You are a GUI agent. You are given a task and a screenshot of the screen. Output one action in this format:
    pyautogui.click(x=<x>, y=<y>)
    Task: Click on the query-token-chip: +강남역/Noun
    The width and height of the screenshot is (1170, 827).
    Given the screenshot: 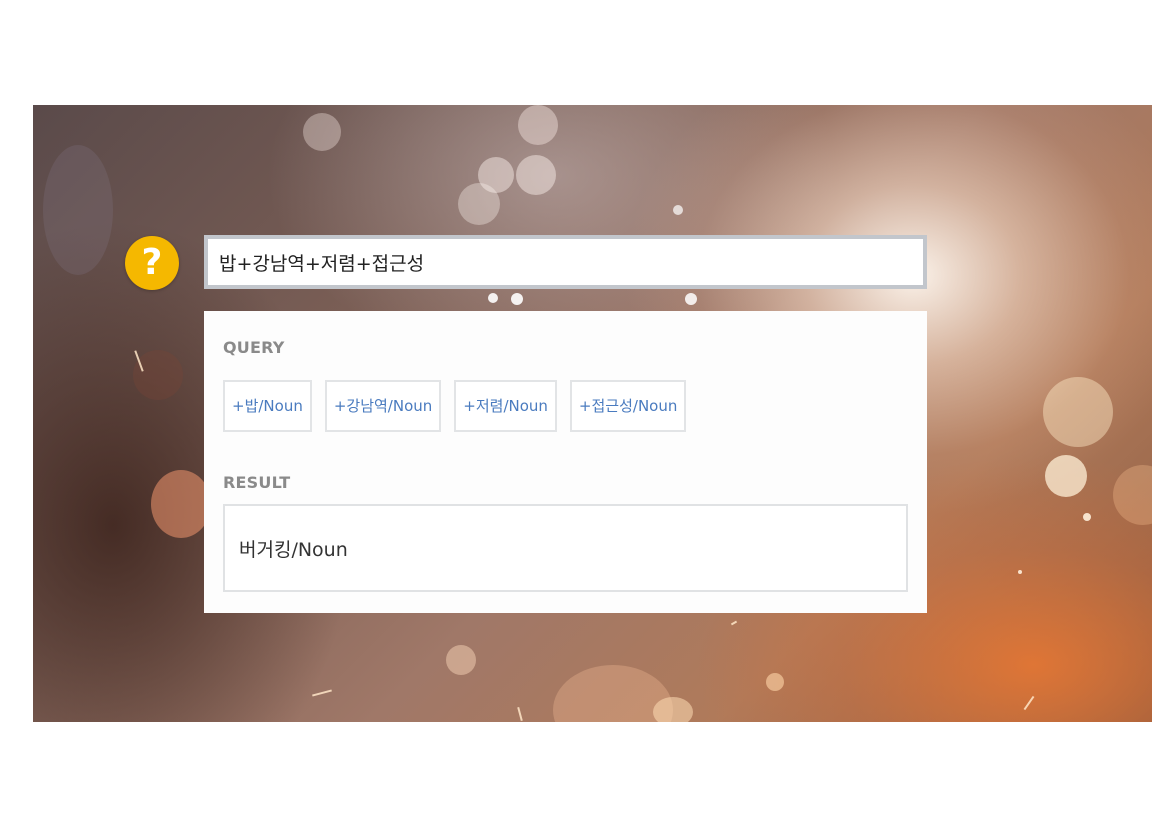 What is the action you would take?
    pyautogui.click(x=383, y=406)
    